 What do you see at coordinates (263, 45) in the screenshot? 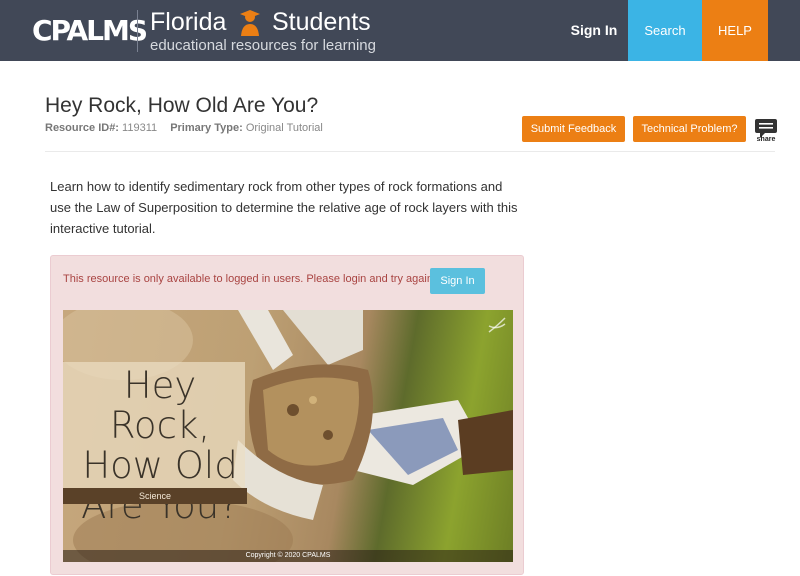
I see `brand-subtitle: educational resources for learning` at bounding box center [263, 45].